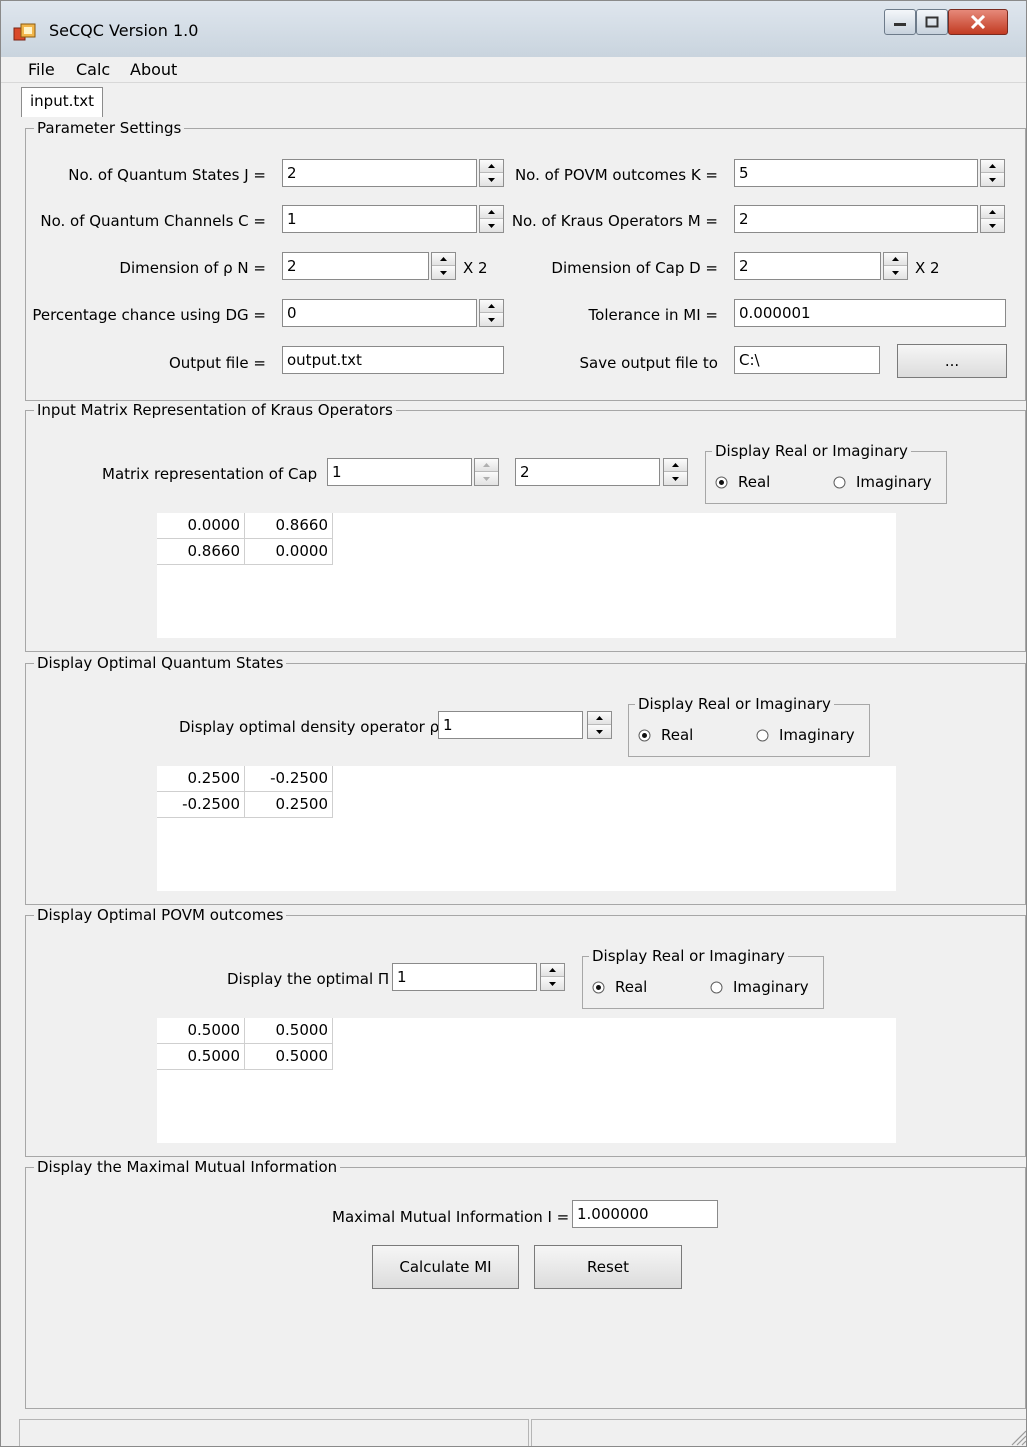 The image size is (1027, 1447). I want to click on menu-bar: File Calc About, so click(513, 70).